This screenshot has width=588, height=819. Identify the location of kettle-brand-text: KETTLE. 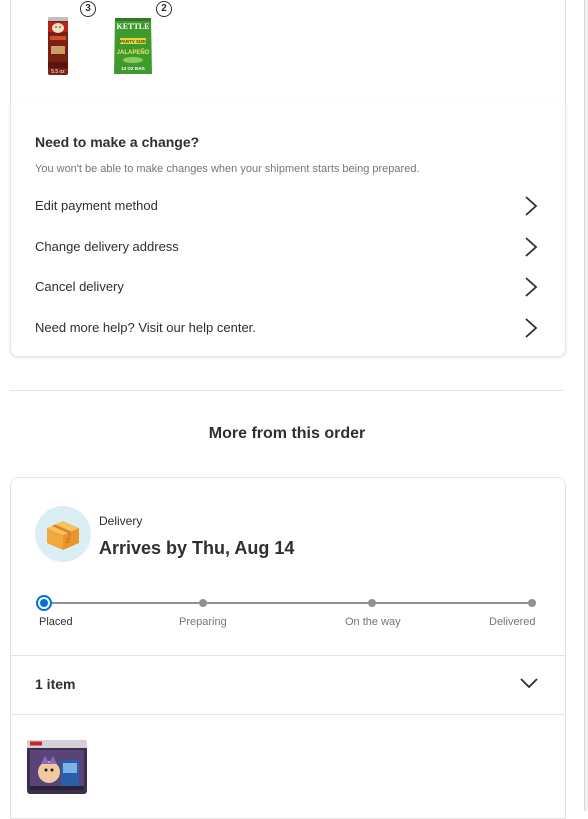
(133, 26).